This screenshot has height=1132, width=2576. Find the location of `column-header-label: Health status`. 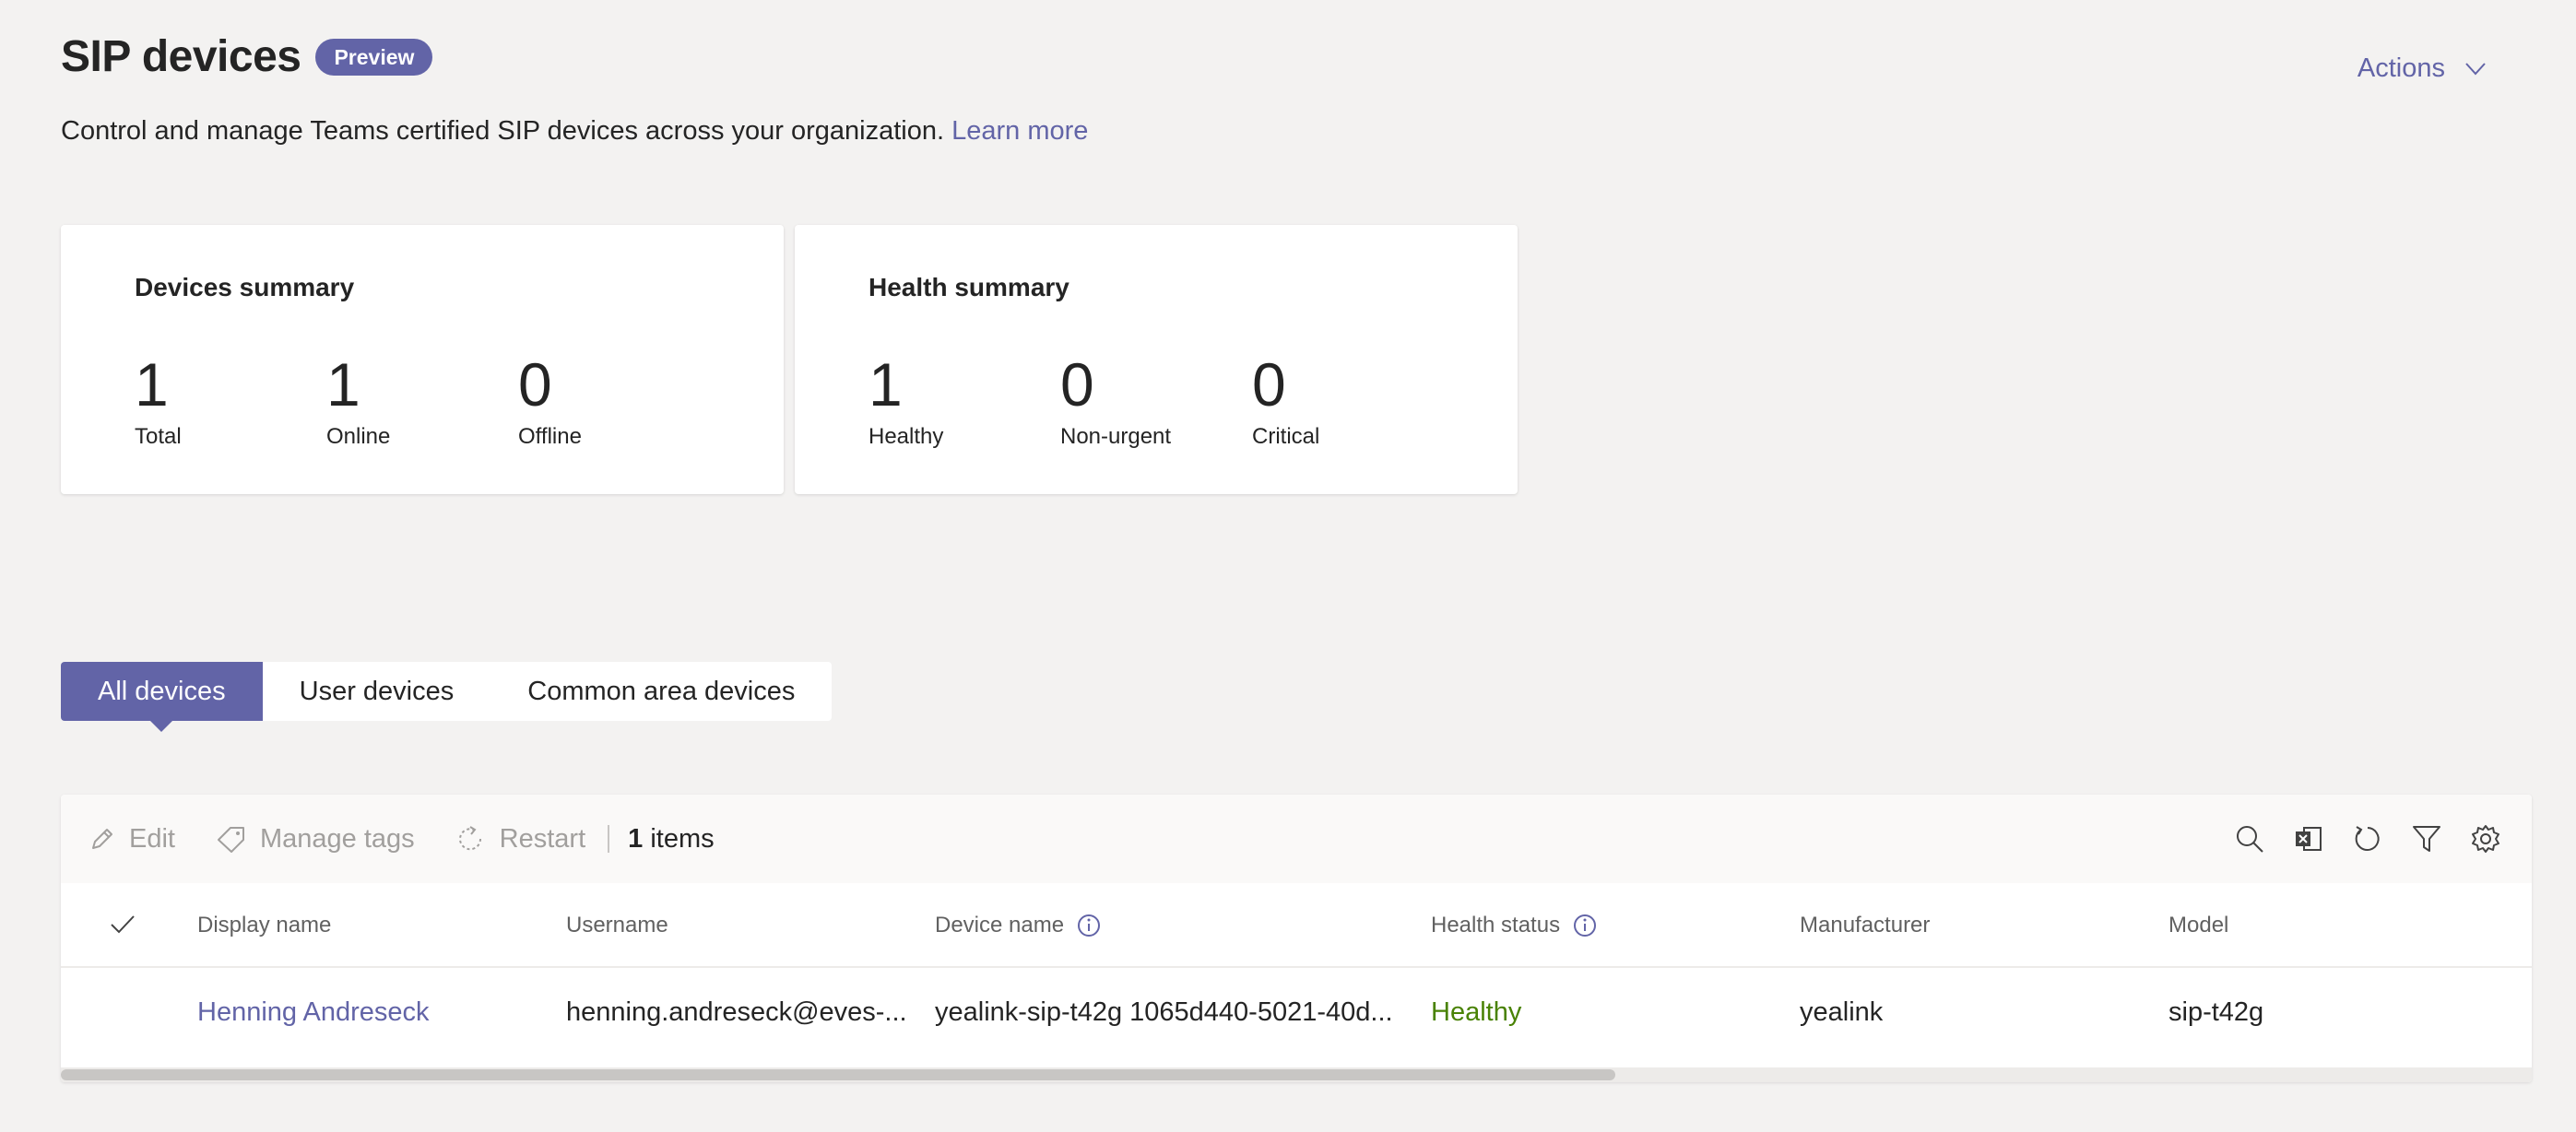

column-header-label: Health status is located at coordinates (1496, 925).